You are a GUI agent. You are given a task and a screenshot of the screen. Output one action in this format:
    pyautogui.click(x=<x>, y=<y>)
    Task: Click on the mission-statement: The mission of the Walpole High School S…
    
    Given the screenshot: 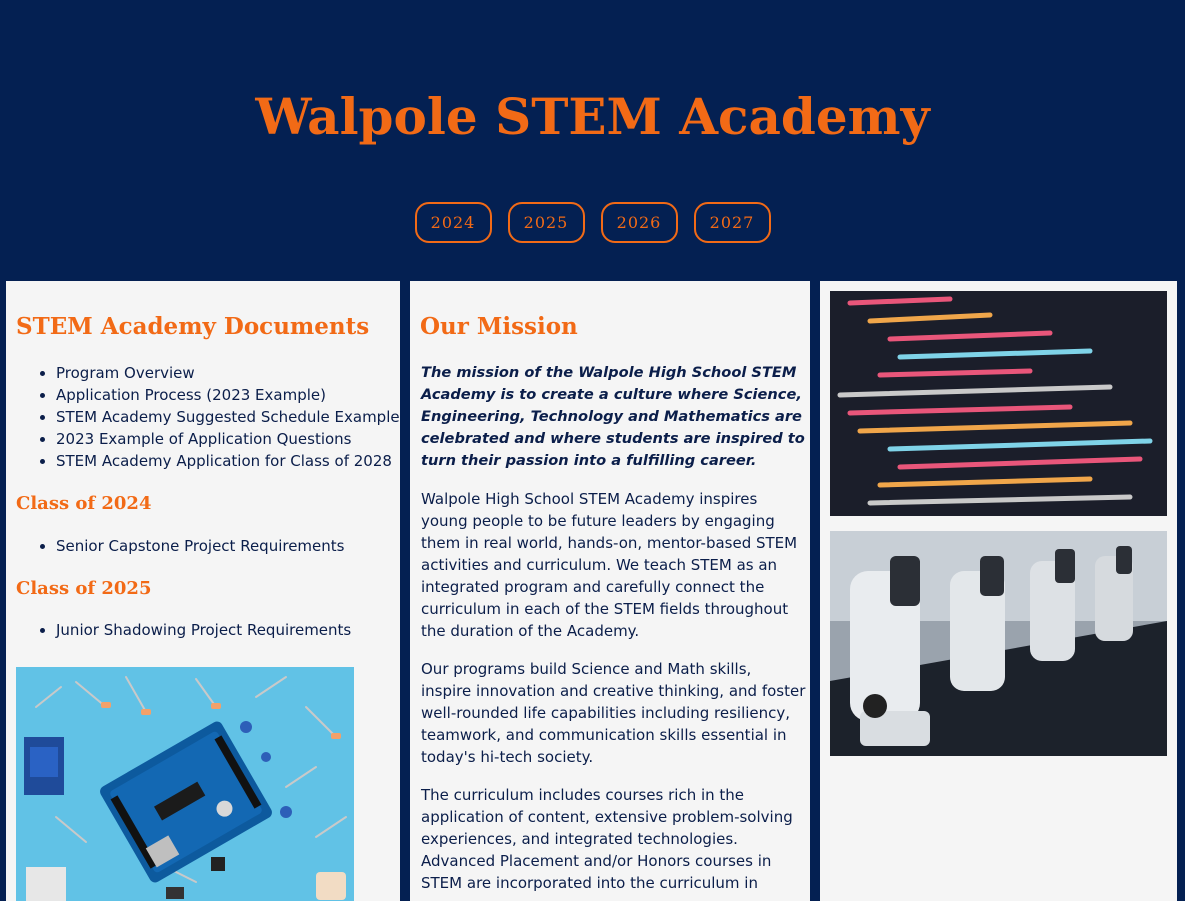 What is the action you would take?
    pyautogui.click(x=613, y=416)
    